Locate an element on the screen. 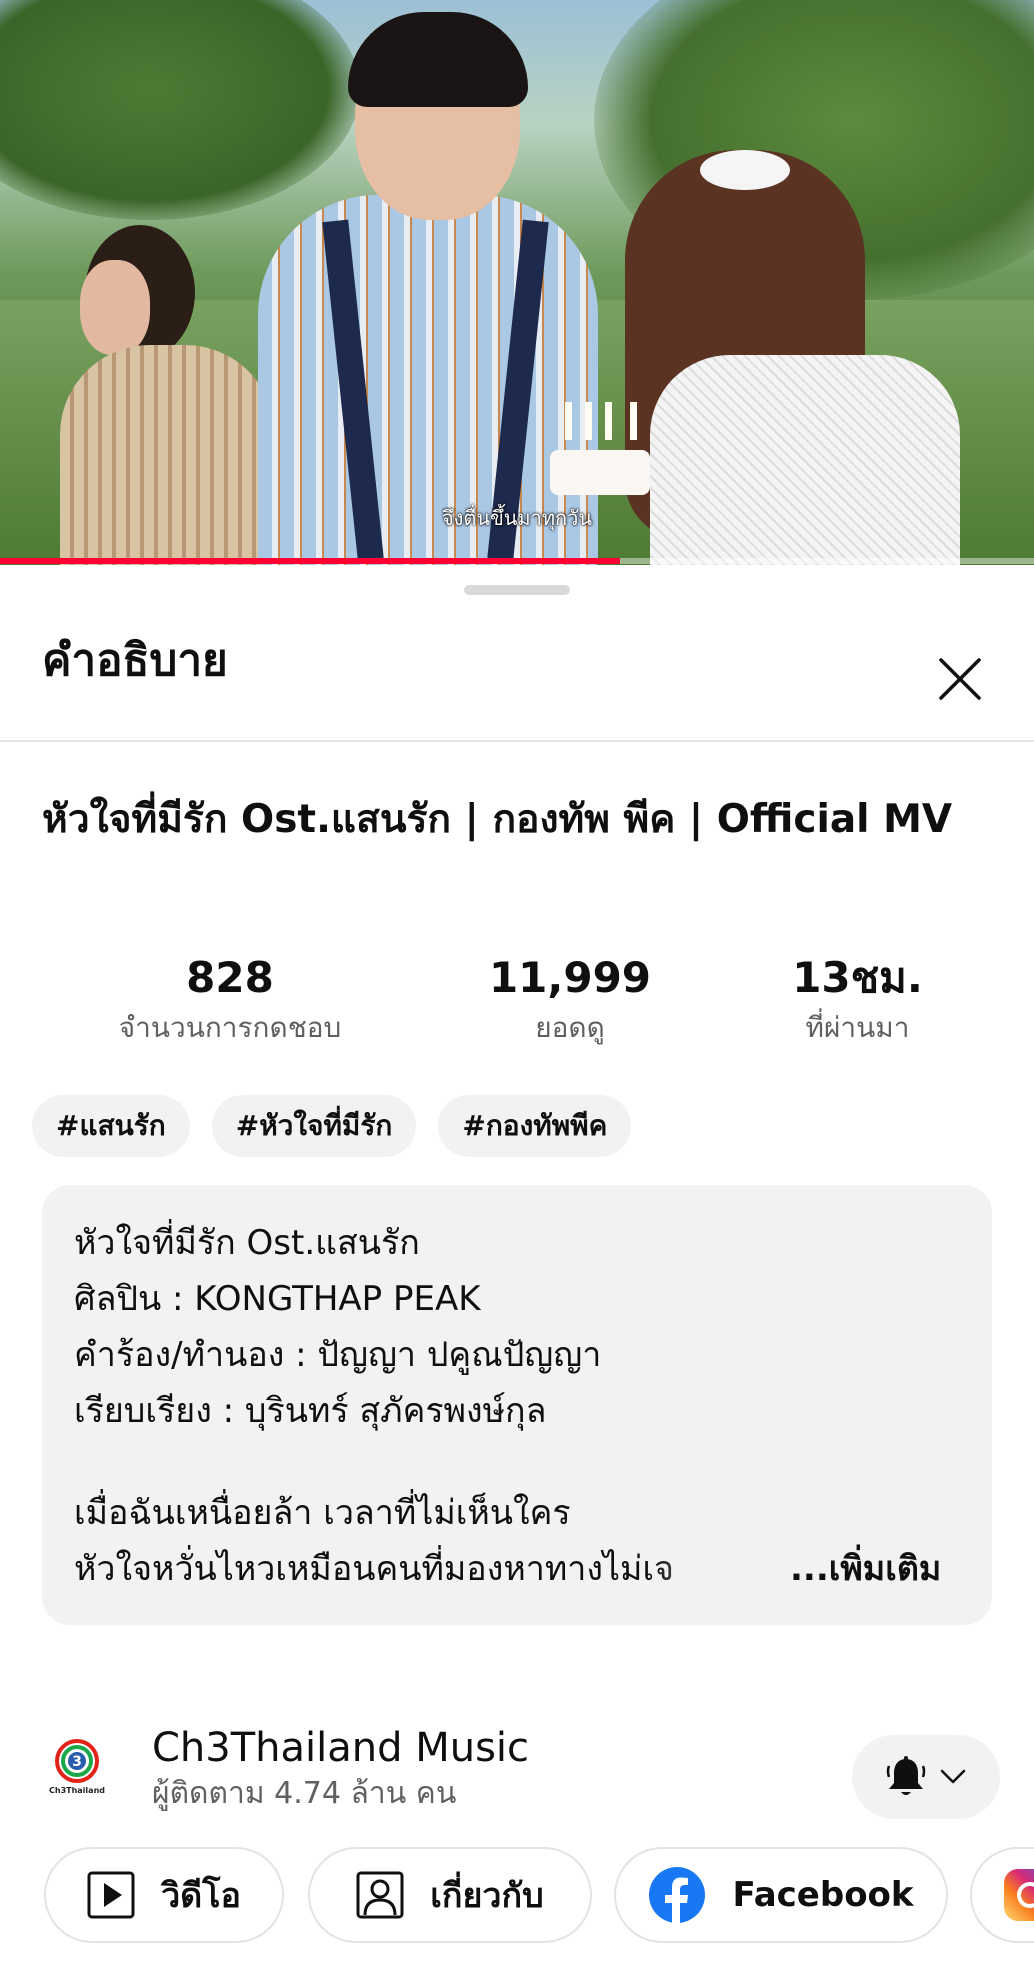 The image size is (1034, 1976). upload-time-stat: 13ชม. ที่ผ่านมา is located at coordinates (857, 1000).